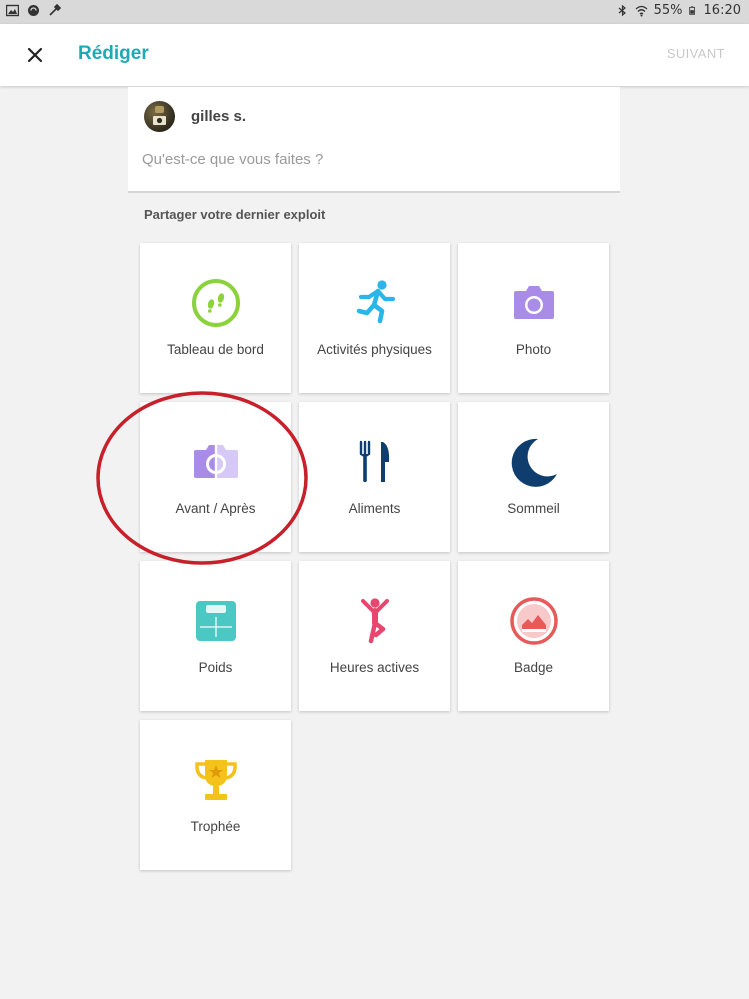 The width and height of the screenshot is (749, 999). I want to click on username: gilles s., so click(219, 116).